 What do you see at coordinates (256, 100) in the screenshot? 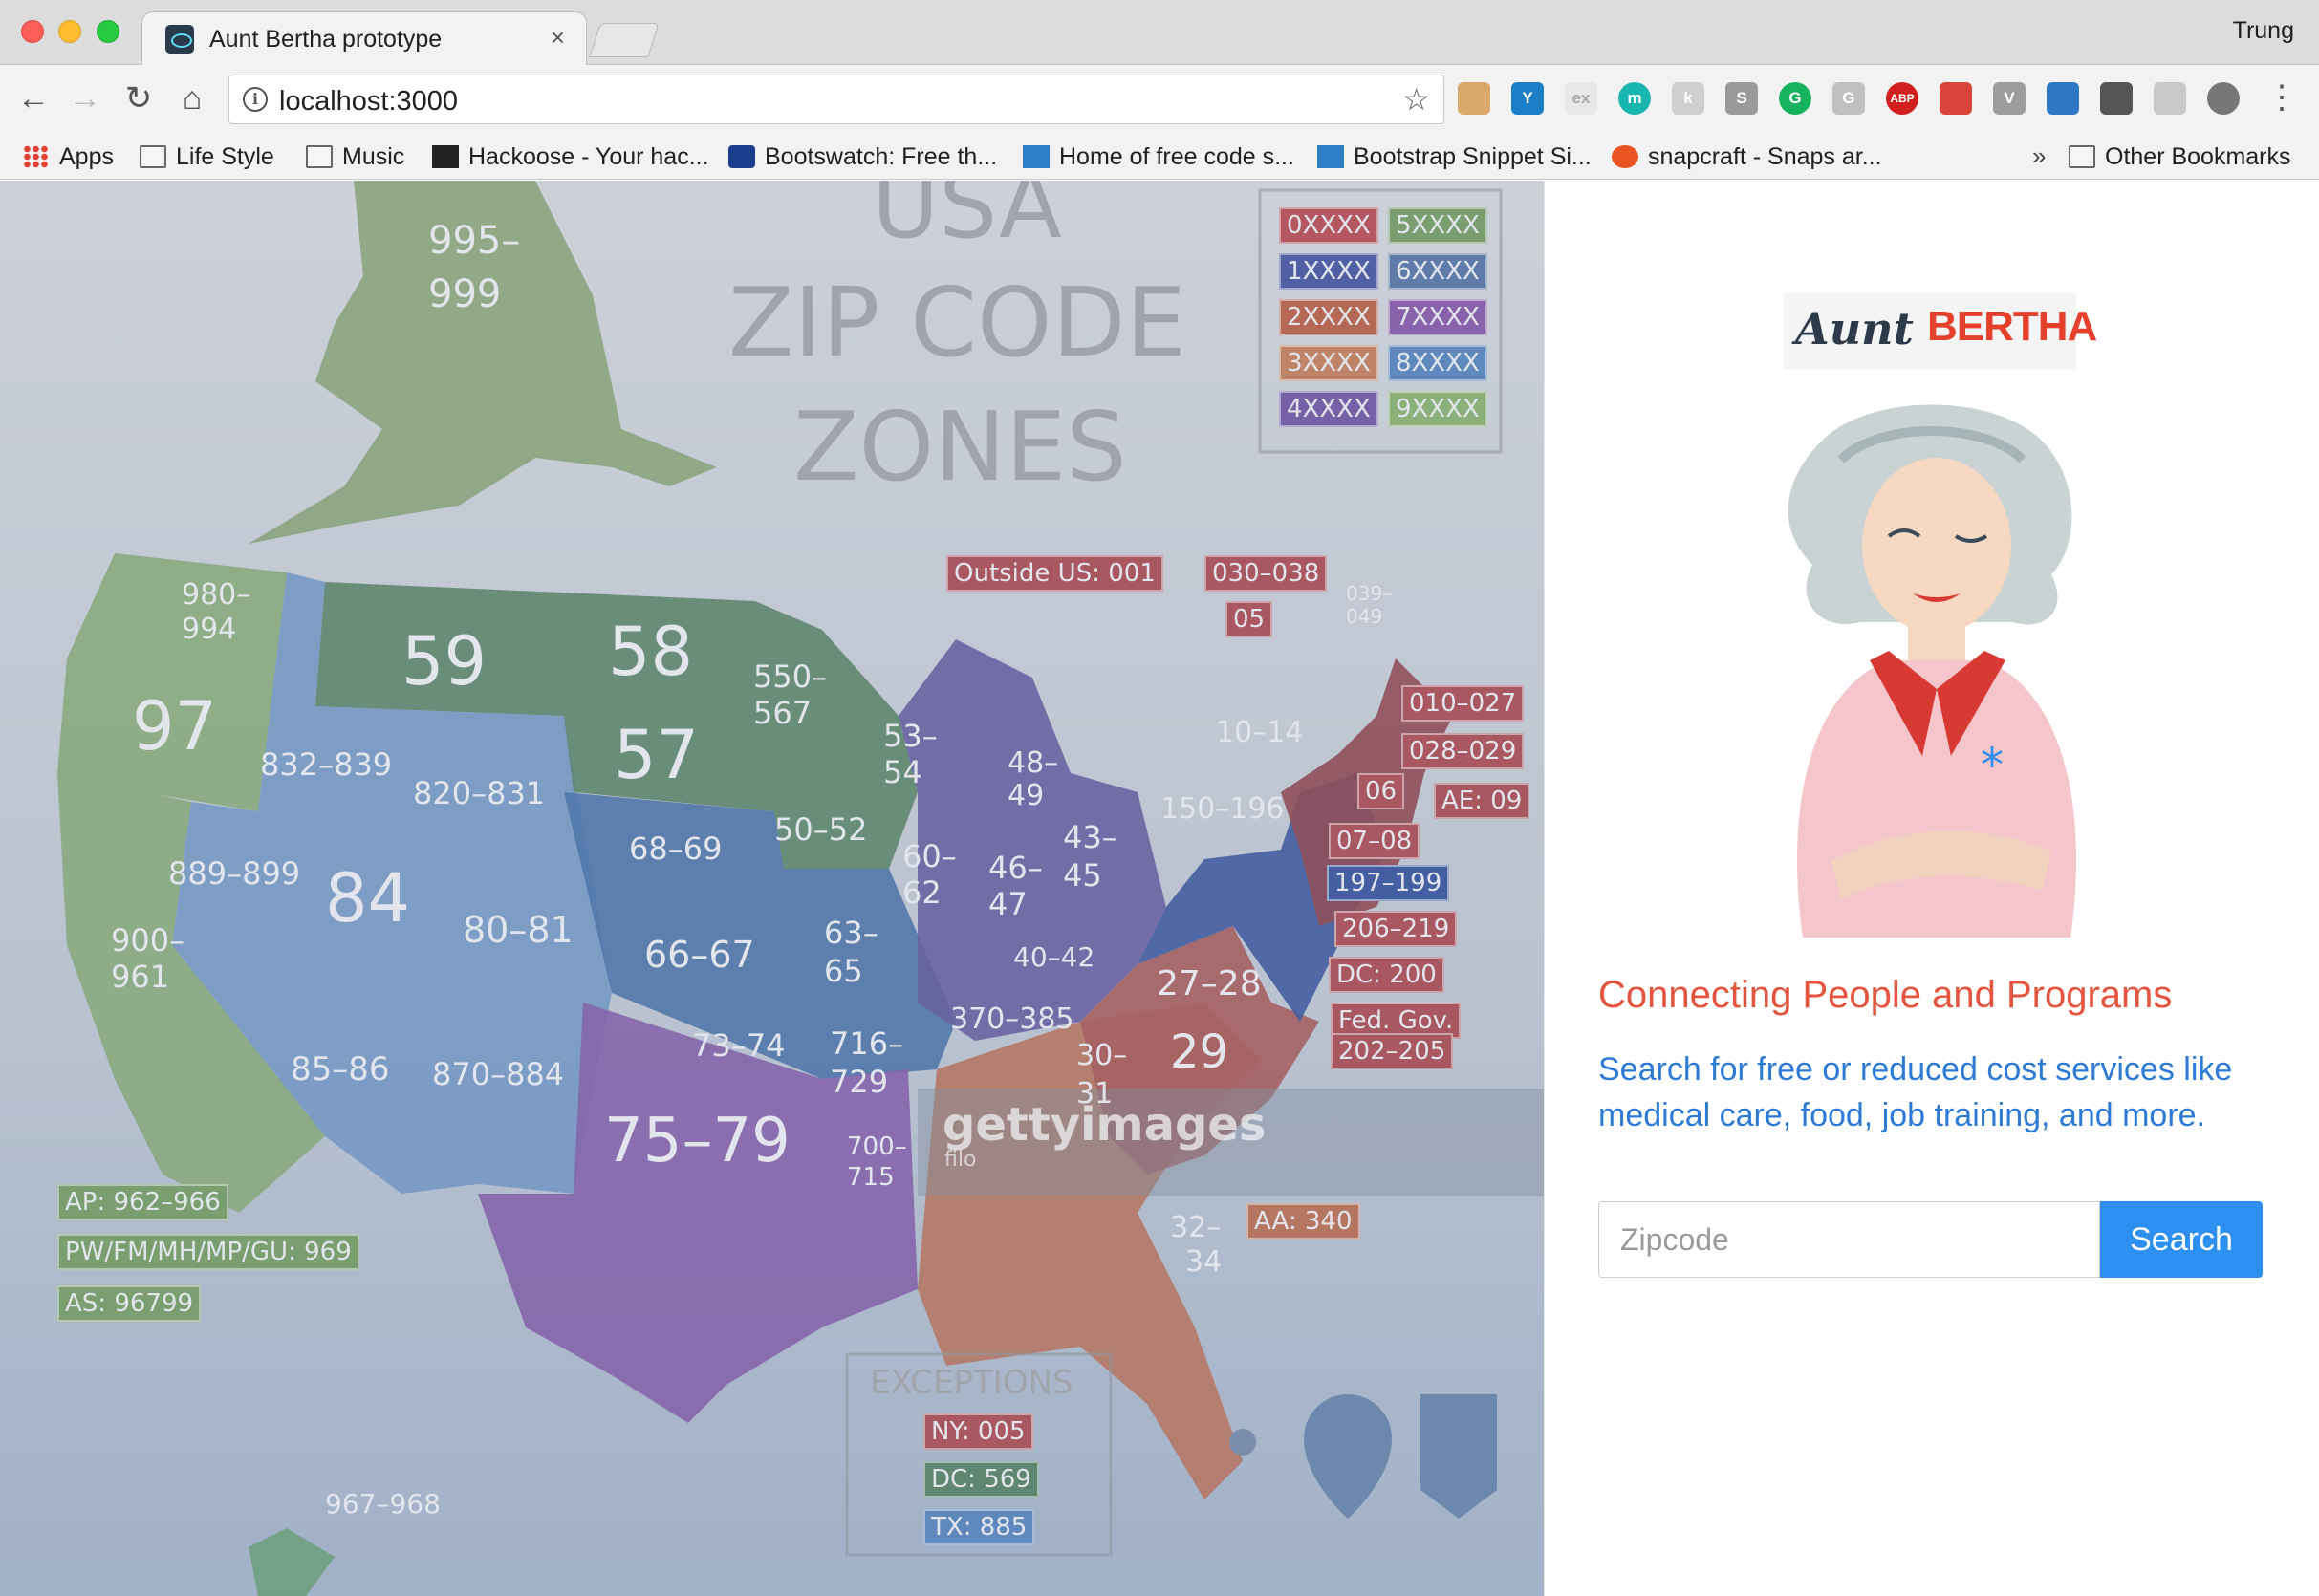
I see `site-info-icon: i` at bounding box center [256, 100].